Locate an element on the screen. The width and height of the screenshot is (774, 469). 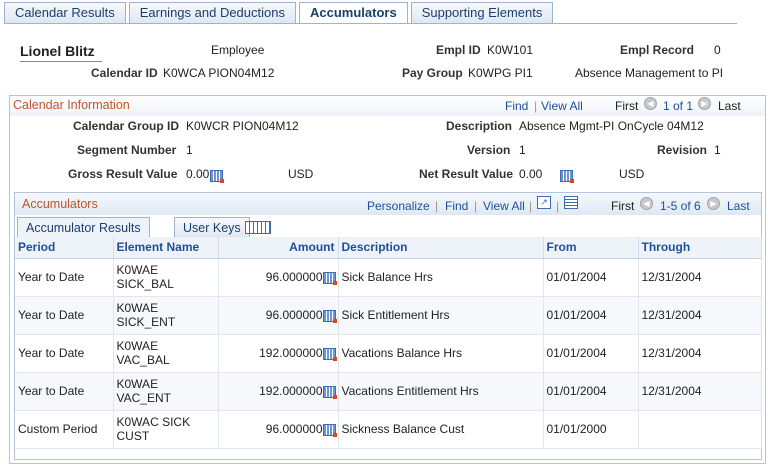
element-name-cell: K0WAE VAC_ENT is located at coordinates (166, 391).